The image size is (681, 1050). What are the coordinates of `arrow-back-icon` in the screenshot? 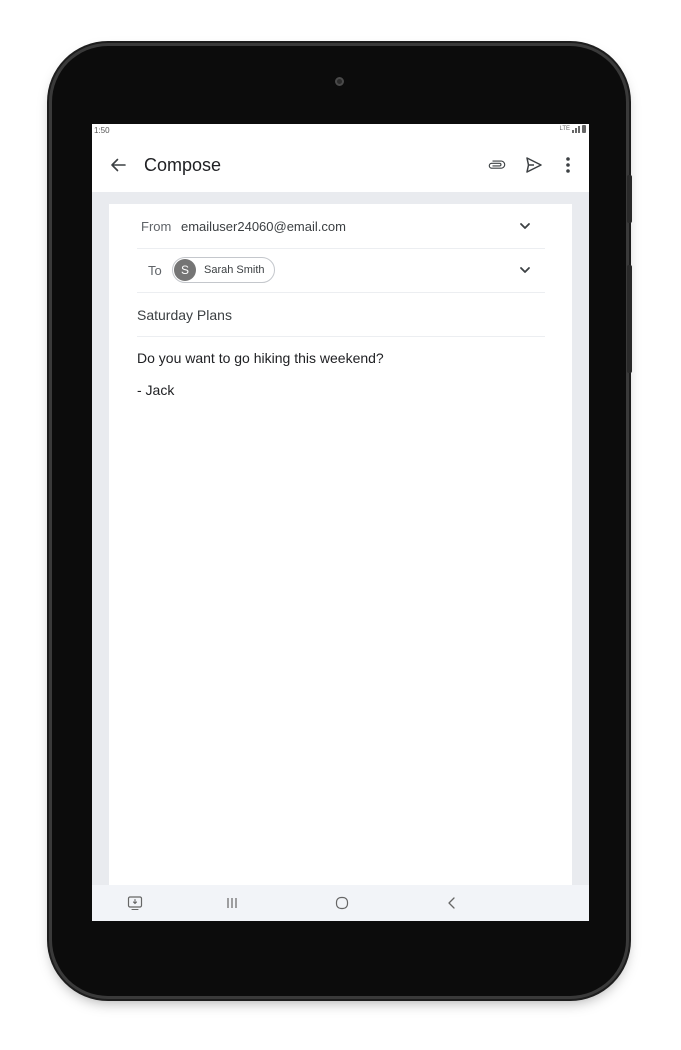 It's located at (118, 165).